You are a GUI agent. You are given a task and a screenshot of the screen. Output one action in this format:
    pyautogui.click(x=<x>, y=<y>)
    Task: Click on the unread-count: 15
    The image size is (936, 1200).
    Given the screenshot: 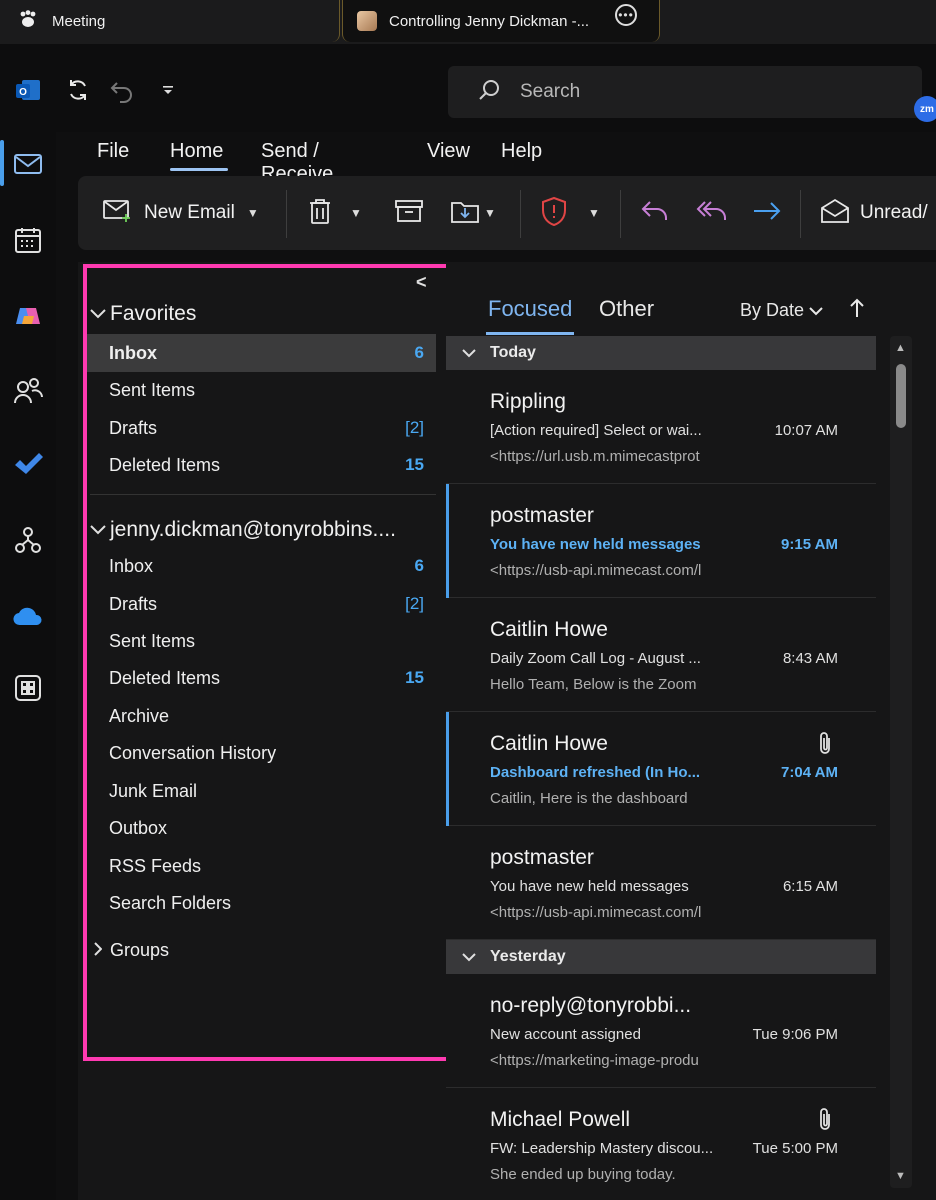 What is the action you would take?
    pyautogui.click(x=414, y=464)
    